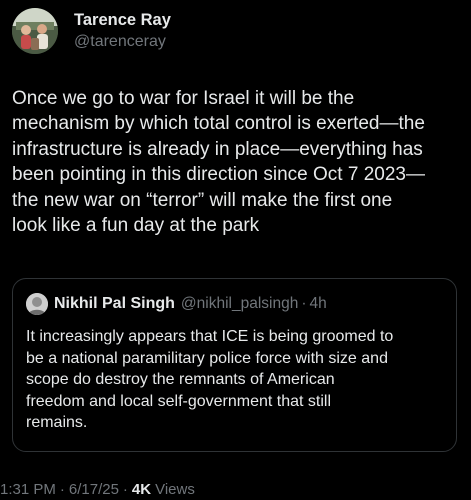 Image resolution: width=471 pixels, height=500 pixels. Describe the element at coordinates (37, 304) in the screenshot. I see `quote-author-avatar` at that location.